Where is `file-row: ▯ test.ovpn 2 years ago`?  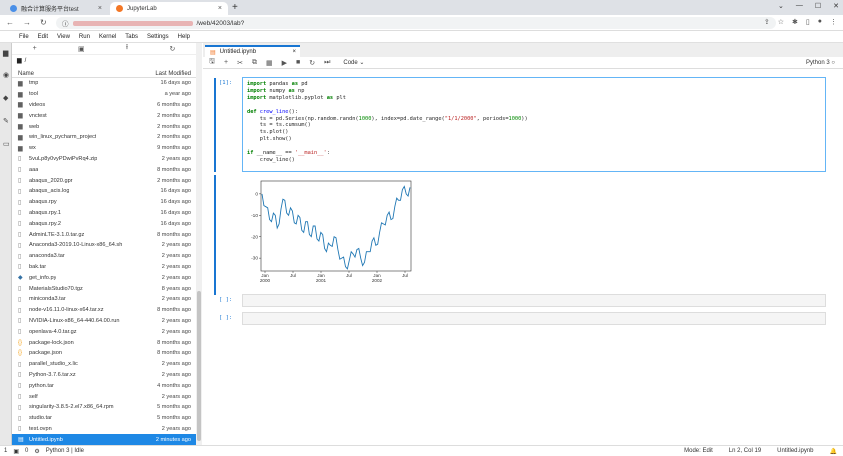 file-row: ▯ test.ovpn 2 years ago is located at coordinates (104, 429).